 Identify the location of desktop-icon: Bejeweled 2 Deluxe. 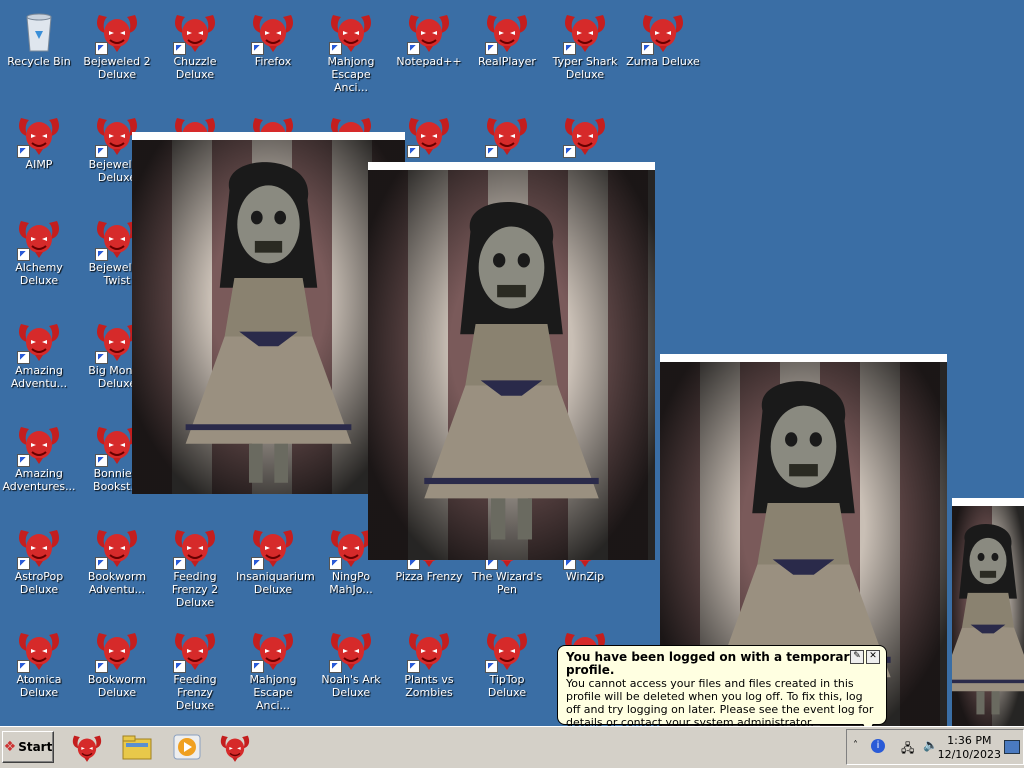
(117, 42).